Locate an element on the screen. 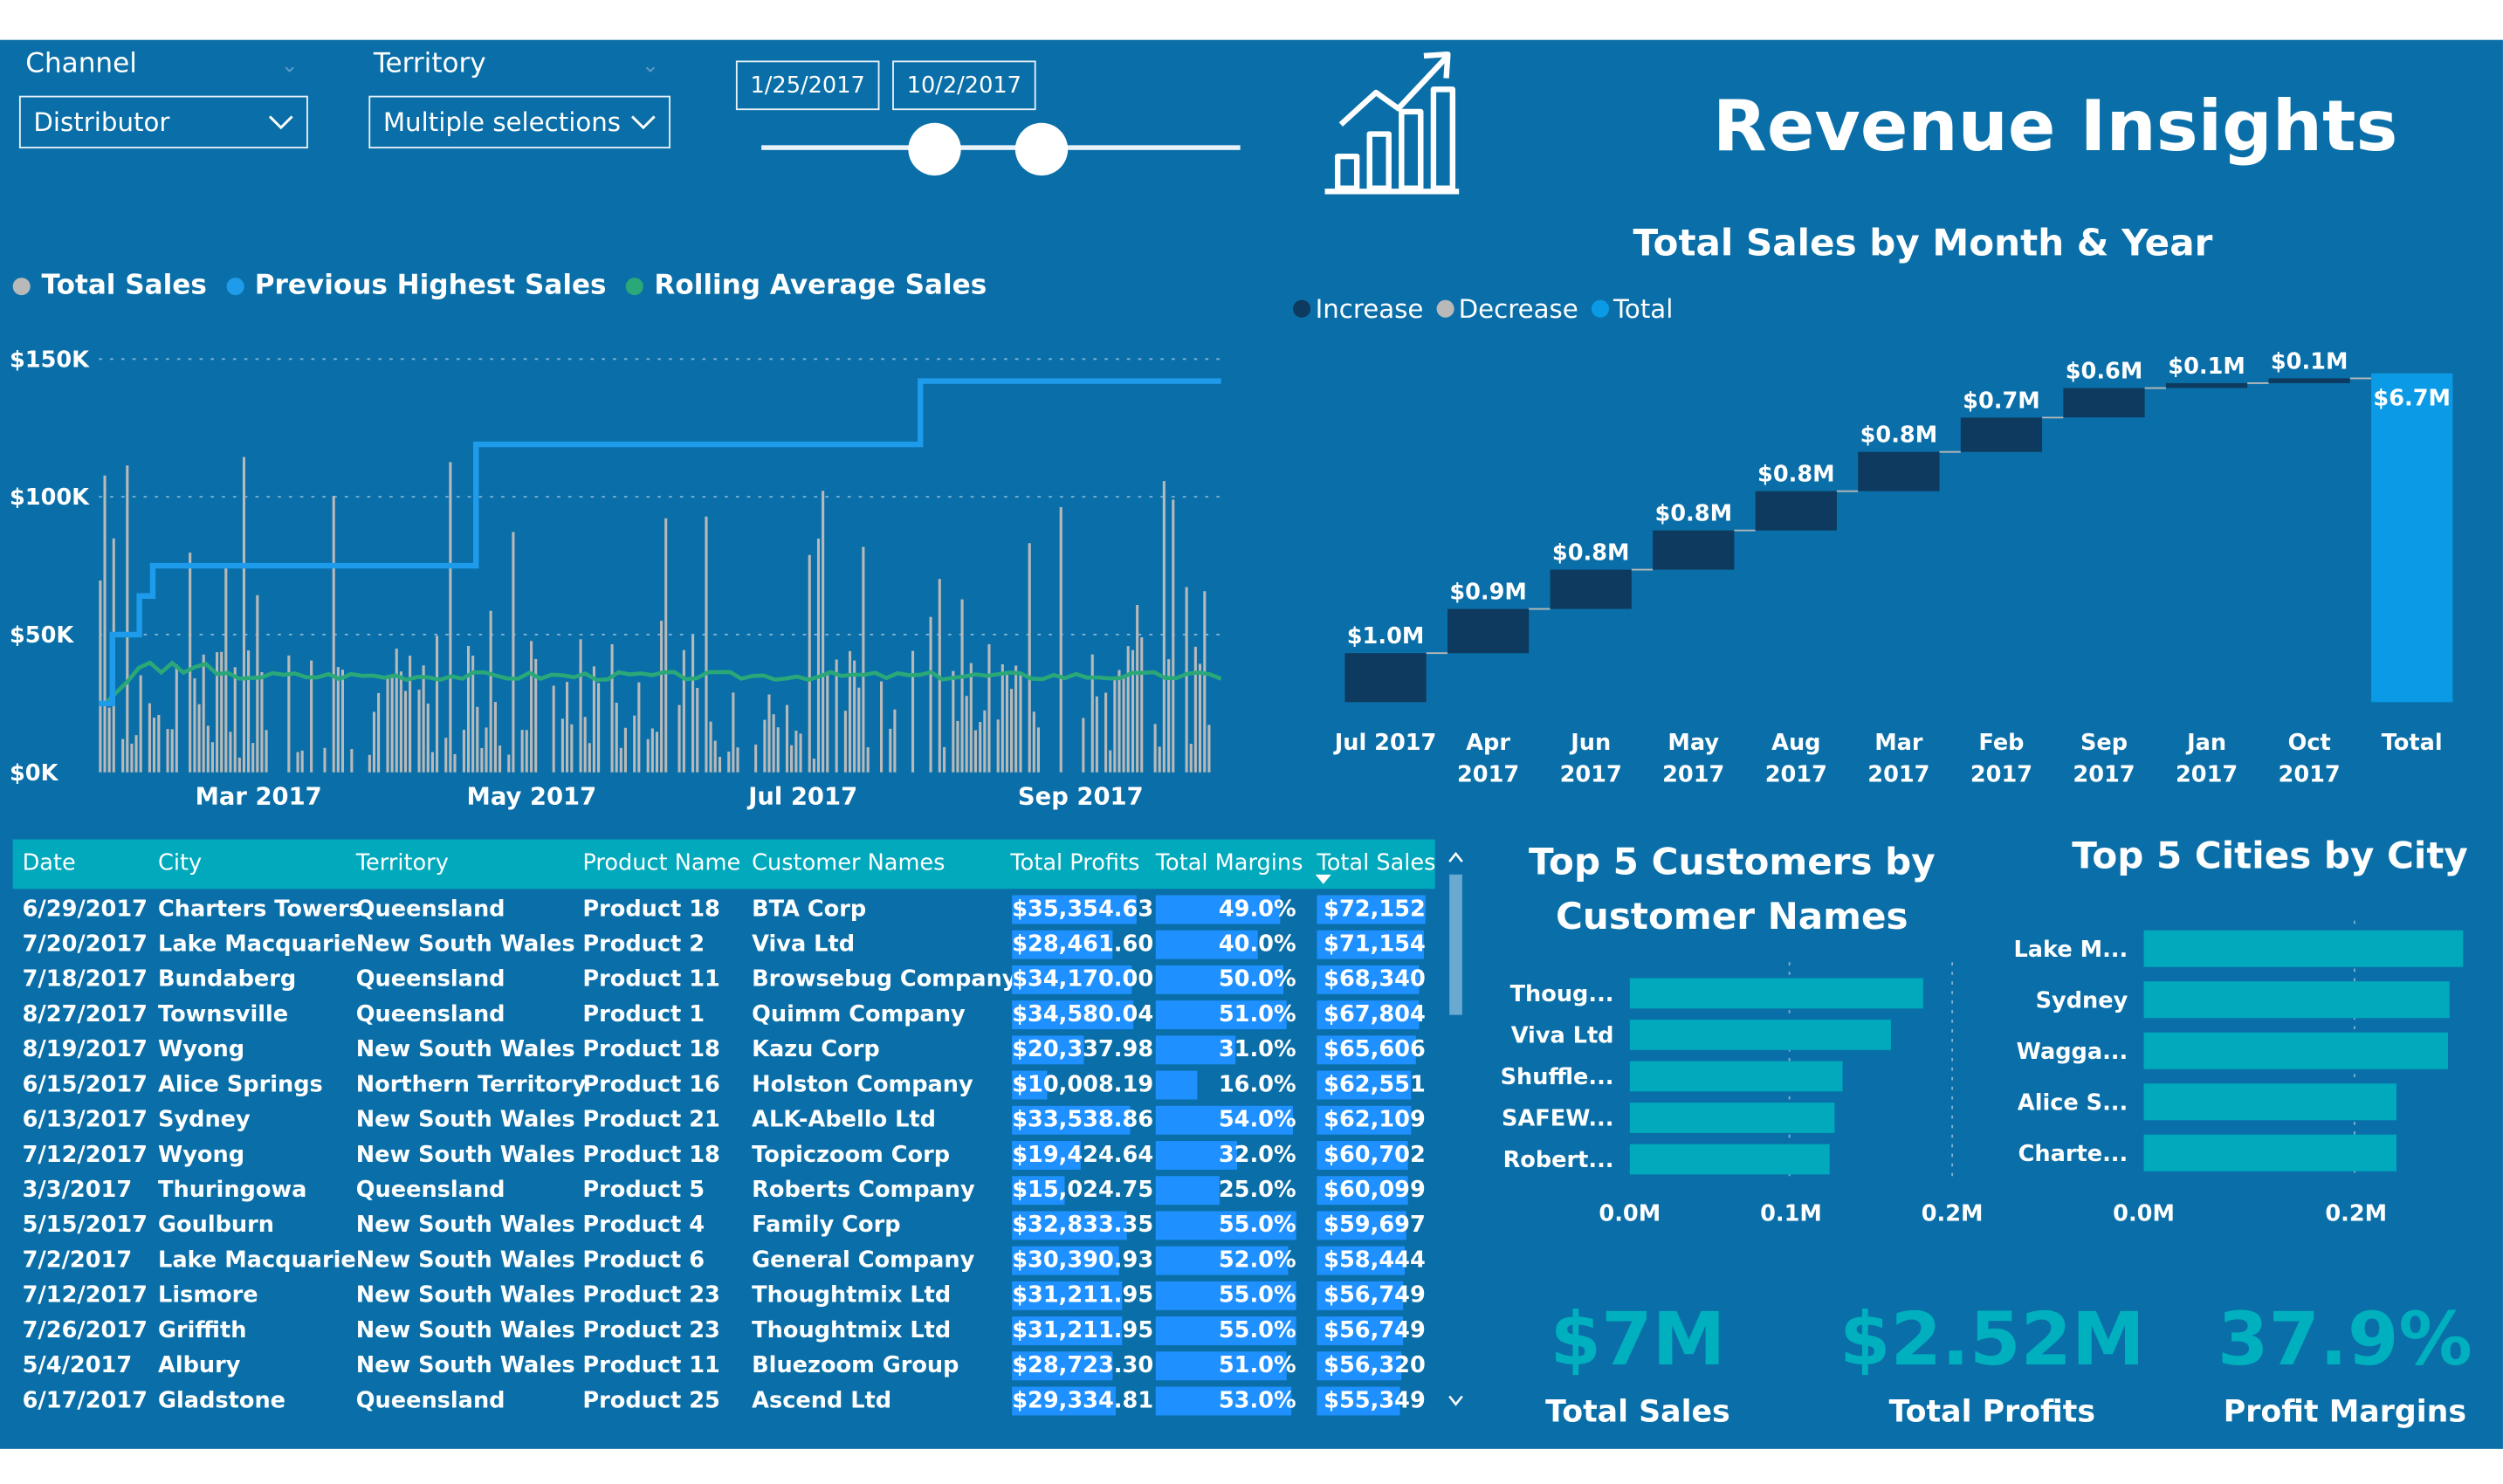 Image resolution: width=2503 pixels, height=1484 pixels. legend-rolling-average: Rolling Average Sales is located at coordinates (820, 286).